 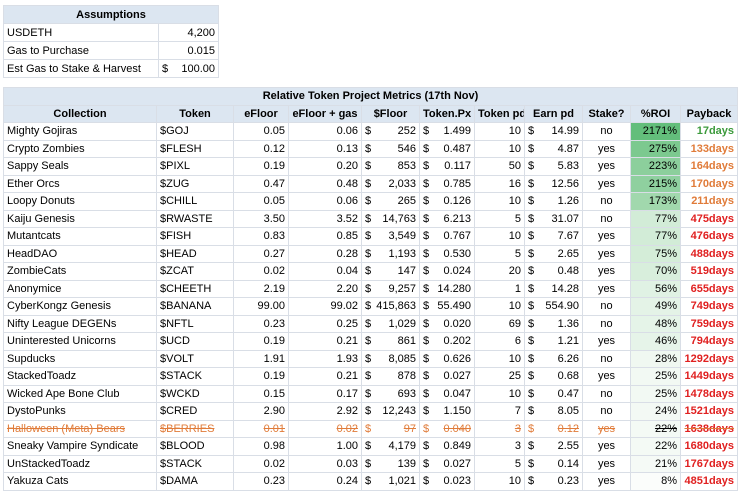 I want to click on cell-token: $BLOOD, so click(x=195, y=446).